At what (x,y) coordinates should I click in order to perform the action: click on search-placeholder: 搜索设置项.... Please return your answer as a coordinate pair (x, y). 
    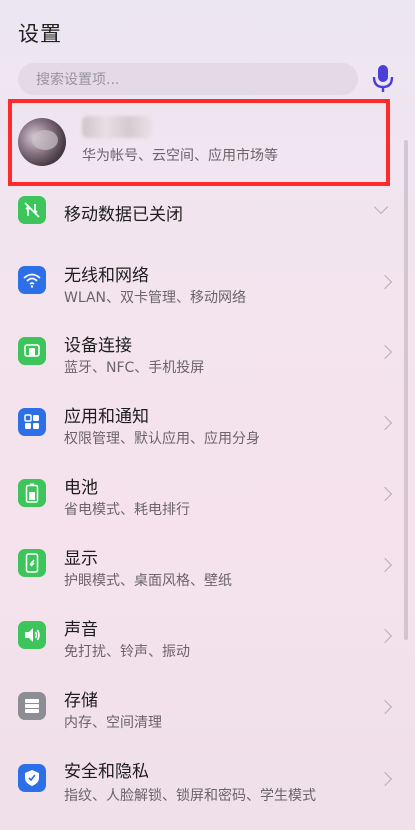
    Looking at the image, I should click on (78, 80).